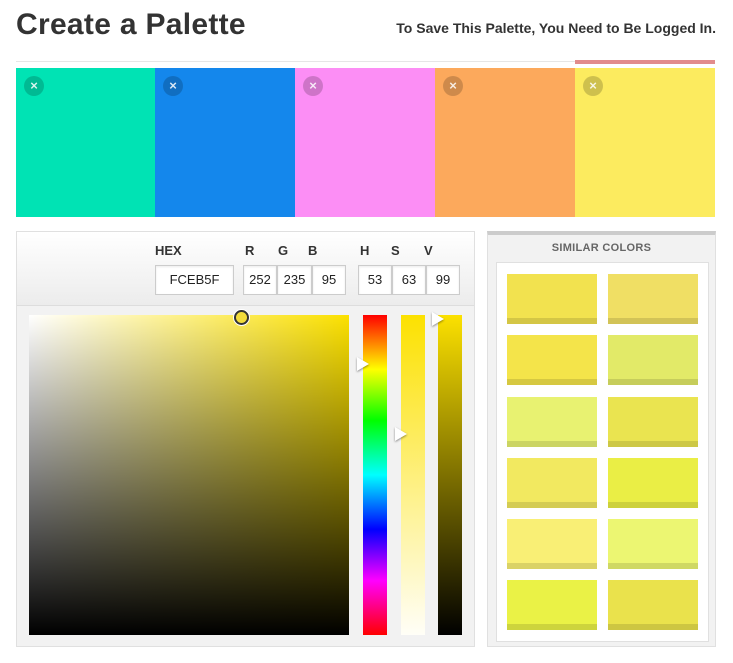 This screenshot has height=663, width=733. I want to click on saturation-slider, so click(413, 475).